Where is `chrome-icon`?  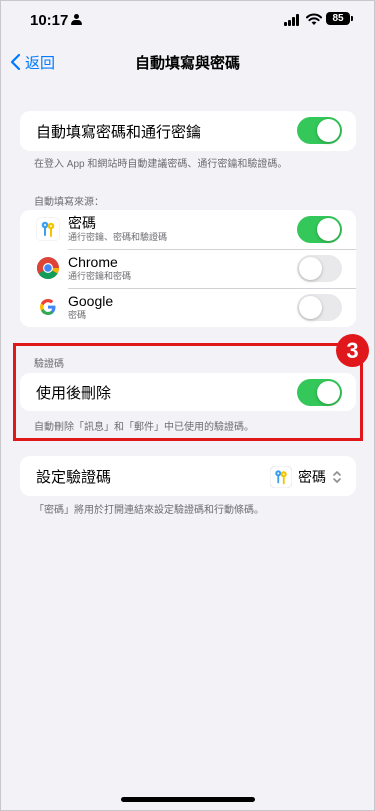
chrome-icon is located at coordinates (48, 268).